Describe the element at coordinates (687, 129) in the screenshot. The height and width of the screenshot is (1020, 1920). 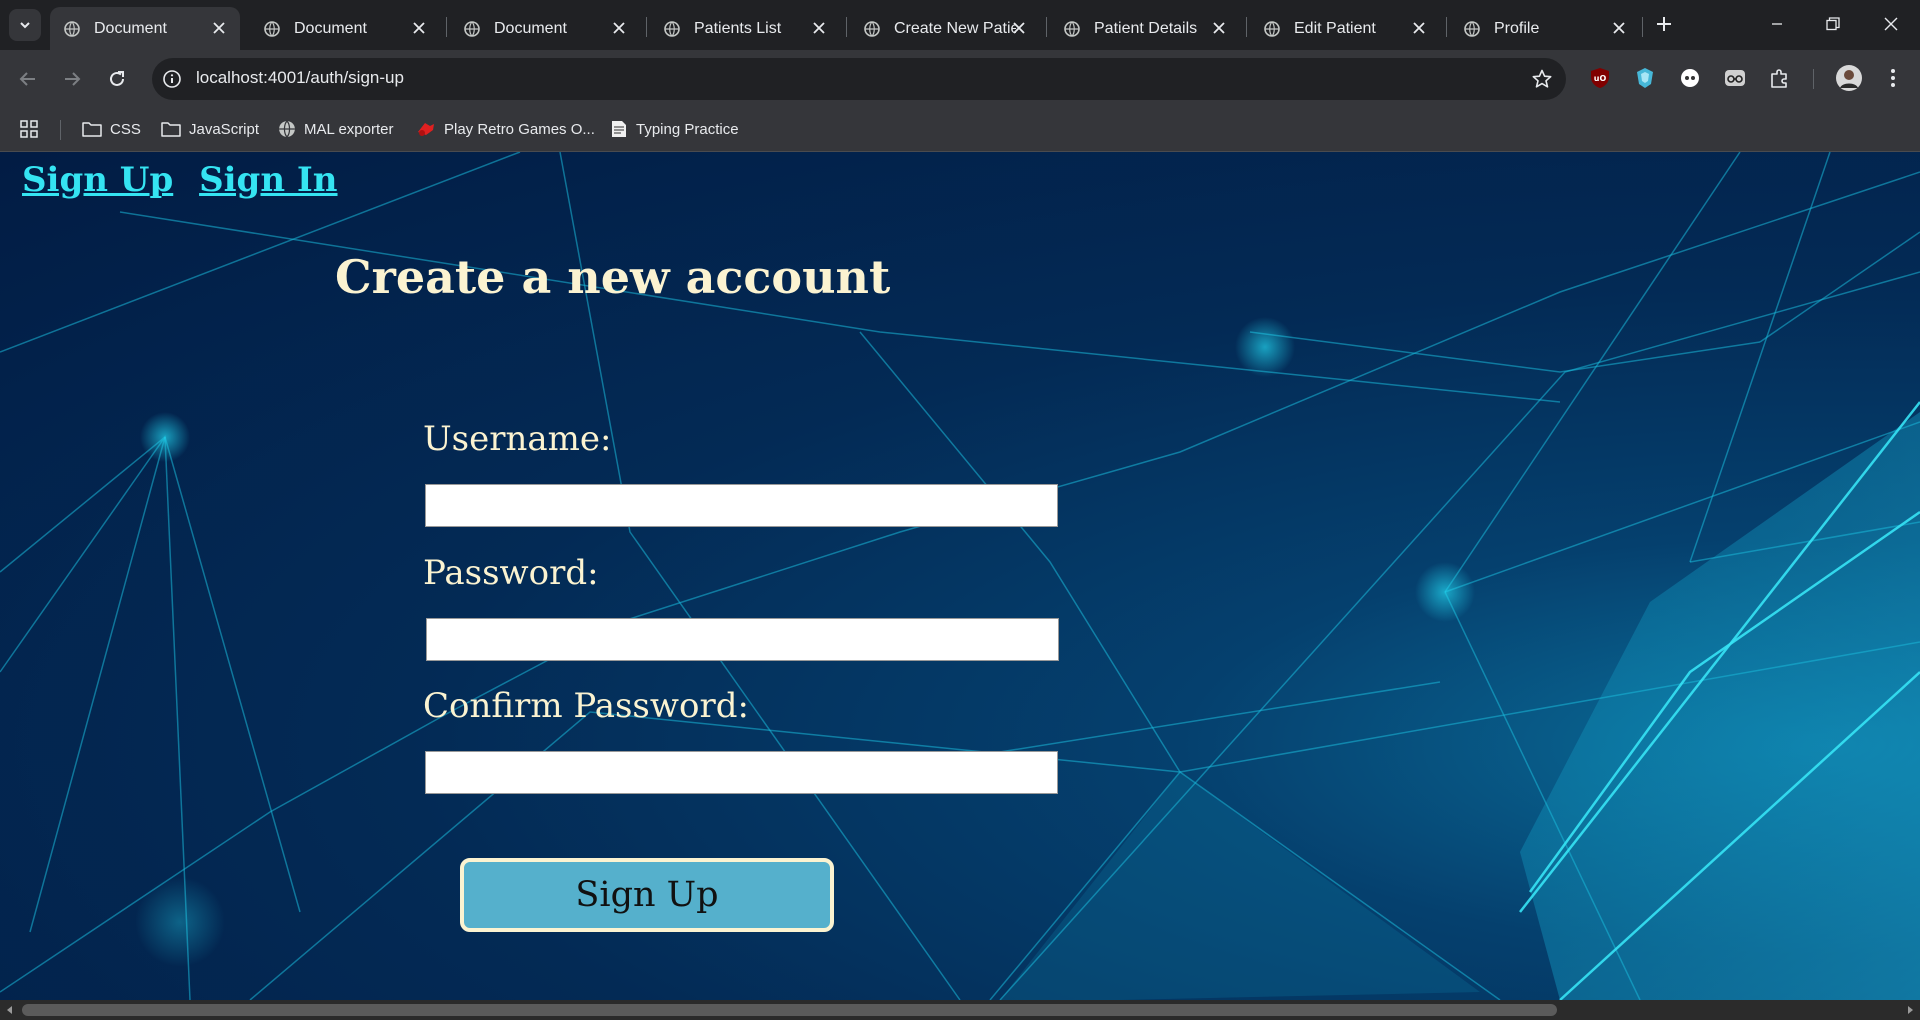
I see `bookmark-label: Typing Practice` at that location.